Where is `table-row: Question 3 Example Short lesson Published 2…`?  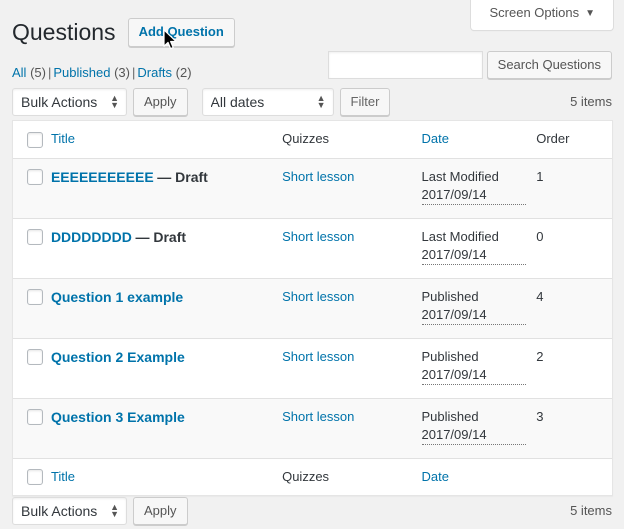
table-row: Question 3 Example Short lesson Published 2… is located at coordinates (312, 428).